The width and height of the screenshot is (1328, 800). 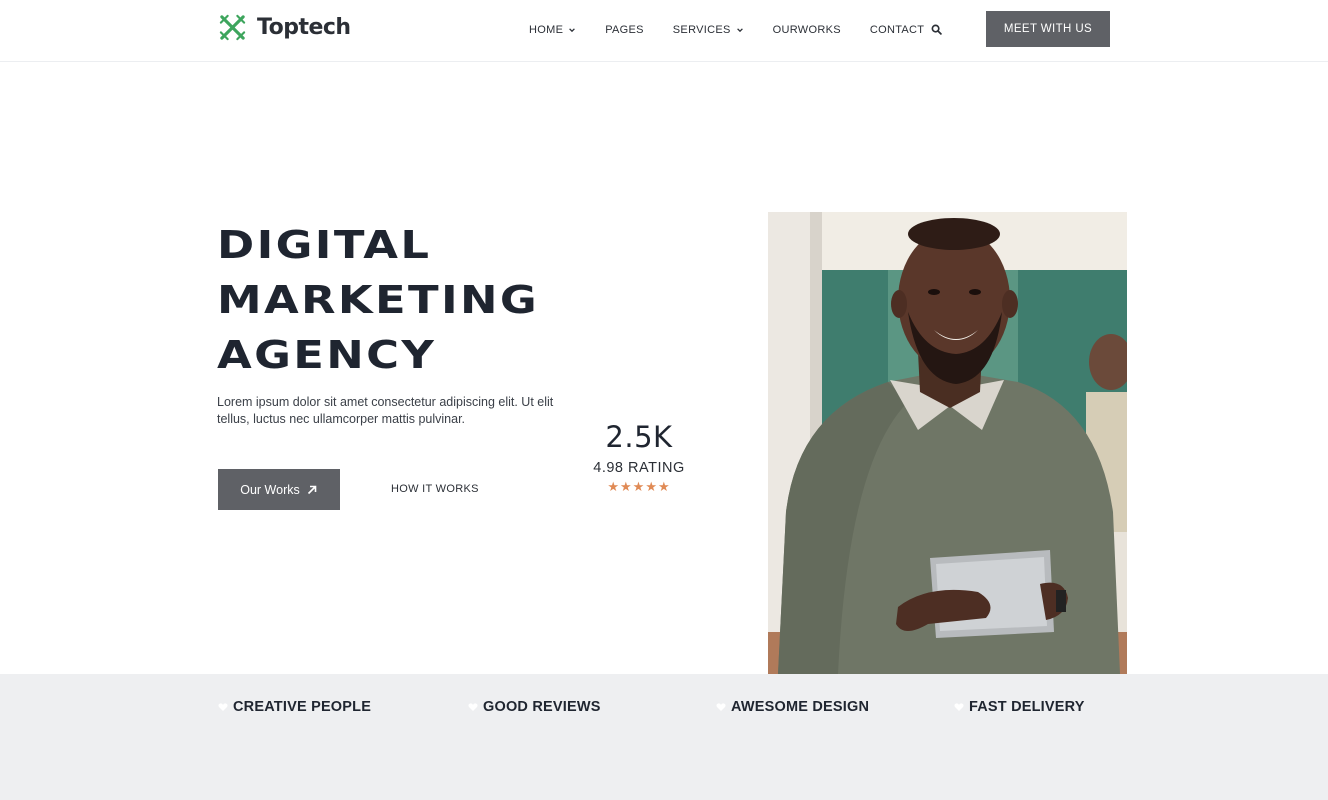 I want to click on hero-title-line: AGENCY, so click(x=327, y=355).